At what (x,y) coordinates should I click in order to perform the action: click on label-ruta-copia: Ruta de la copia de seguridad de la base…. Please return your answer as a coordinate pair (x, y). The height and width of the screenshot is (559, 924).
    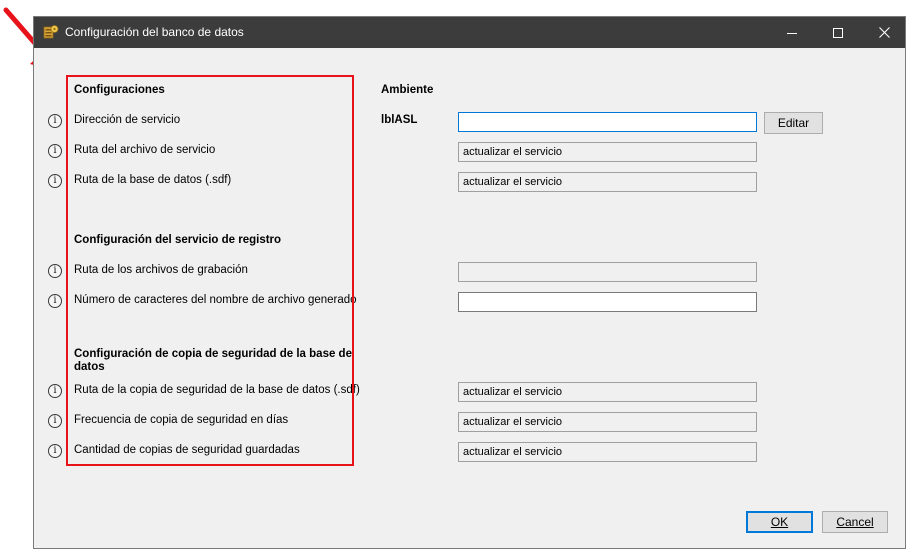
    Looking at the image, I should click on (217, 390).